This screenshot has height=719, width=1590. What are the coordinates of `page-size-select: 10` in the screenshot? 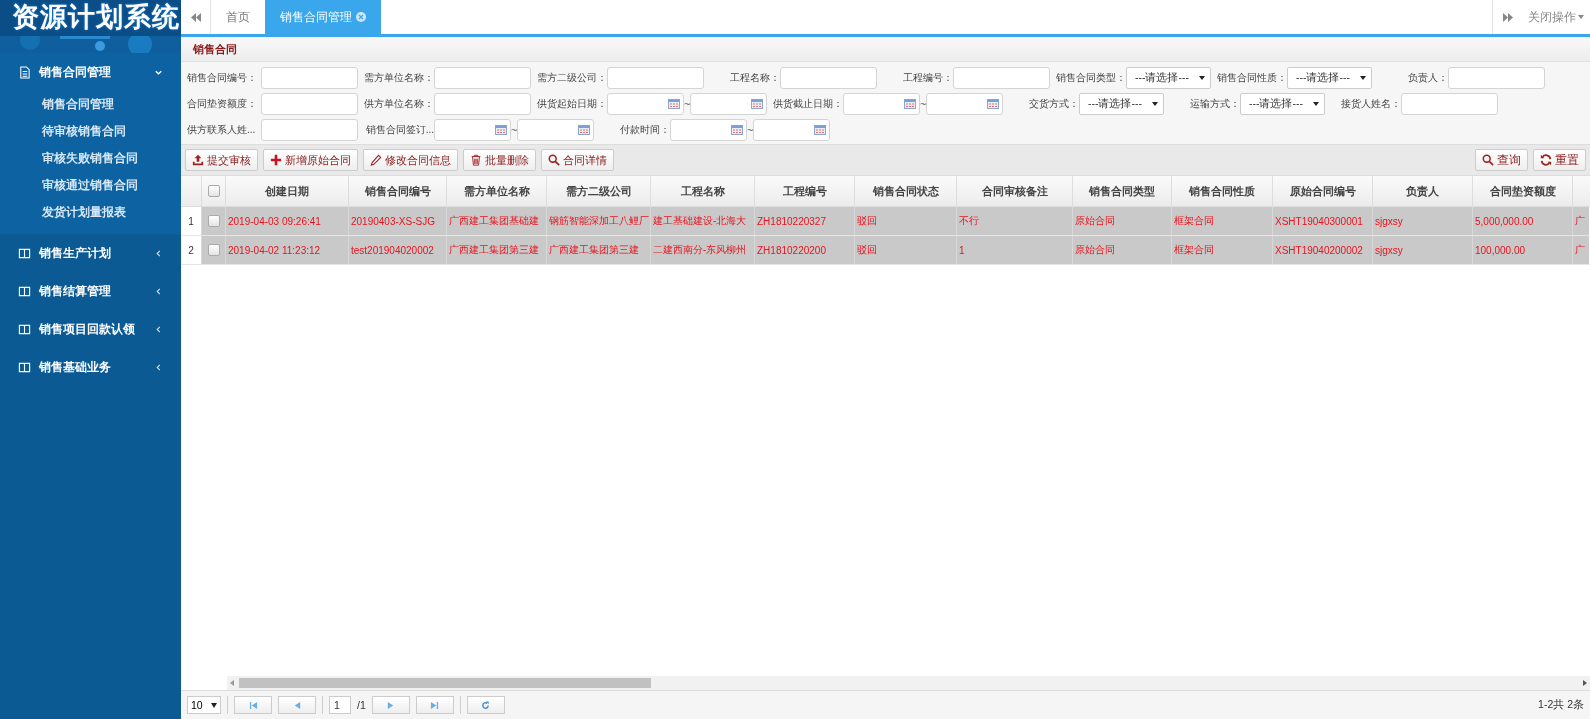 It's located at (204, 705).